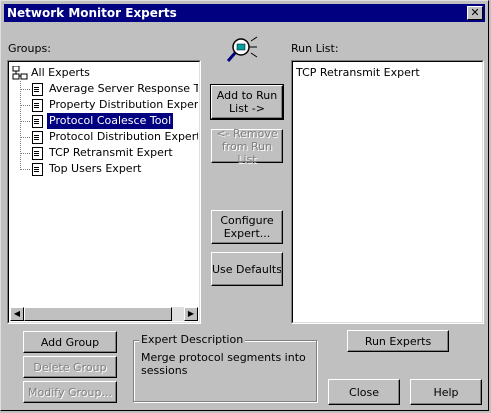  I want to click on add-to-run-list-label: Add to Run List ->, so click(247, 102).